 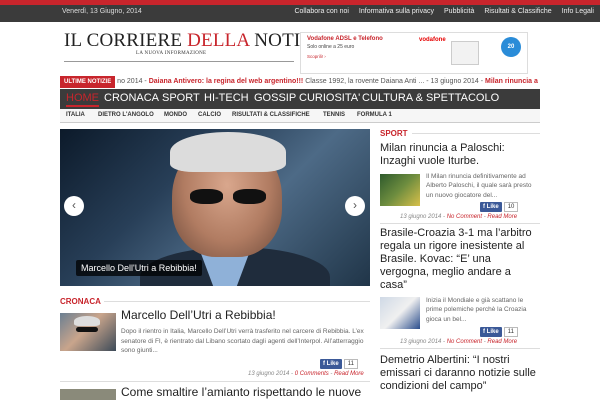 What do you see at coordinates (465, 53) in the screenshot?
I see `house-illustration-icon` at bounding box center [465, 53].